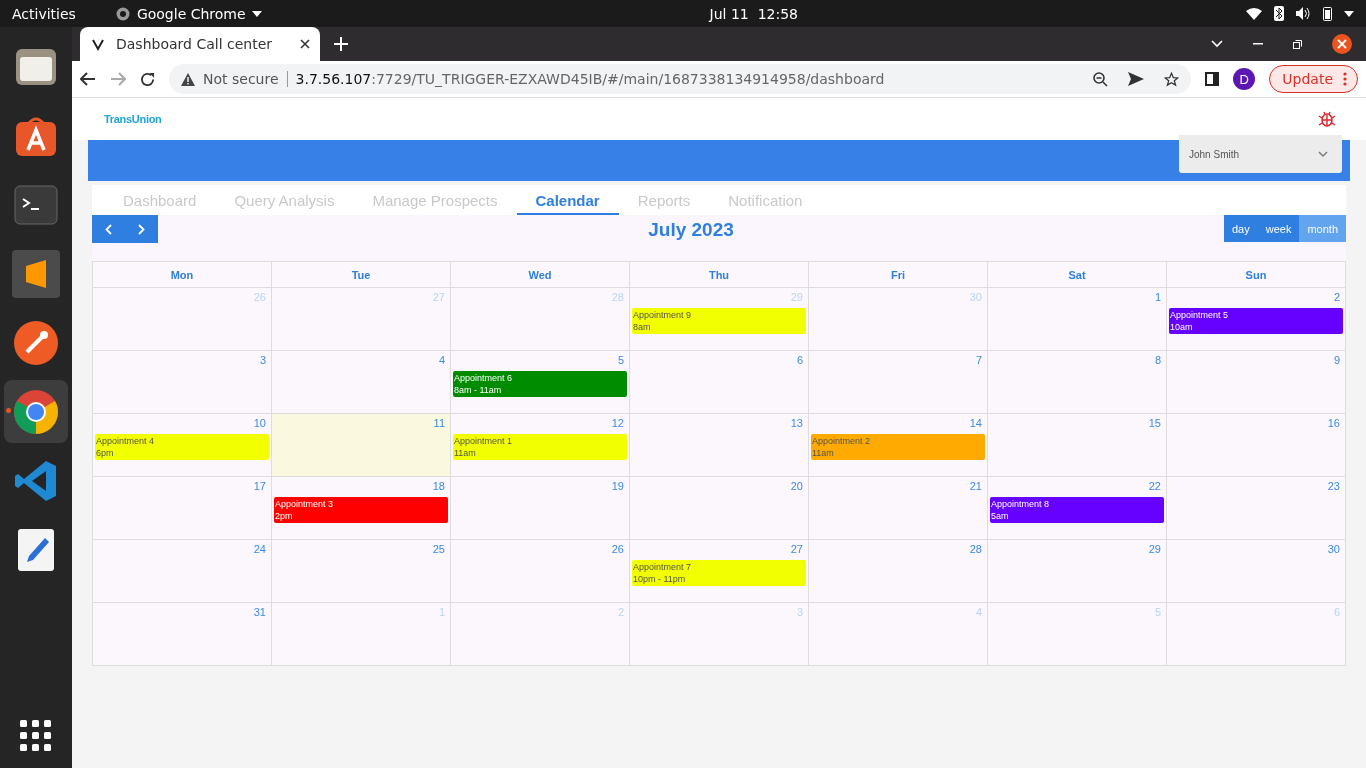 Image resolution: width=1366 pixels, height=768 pixels. I want to click on side-panel-icon, so click(1212, 79).